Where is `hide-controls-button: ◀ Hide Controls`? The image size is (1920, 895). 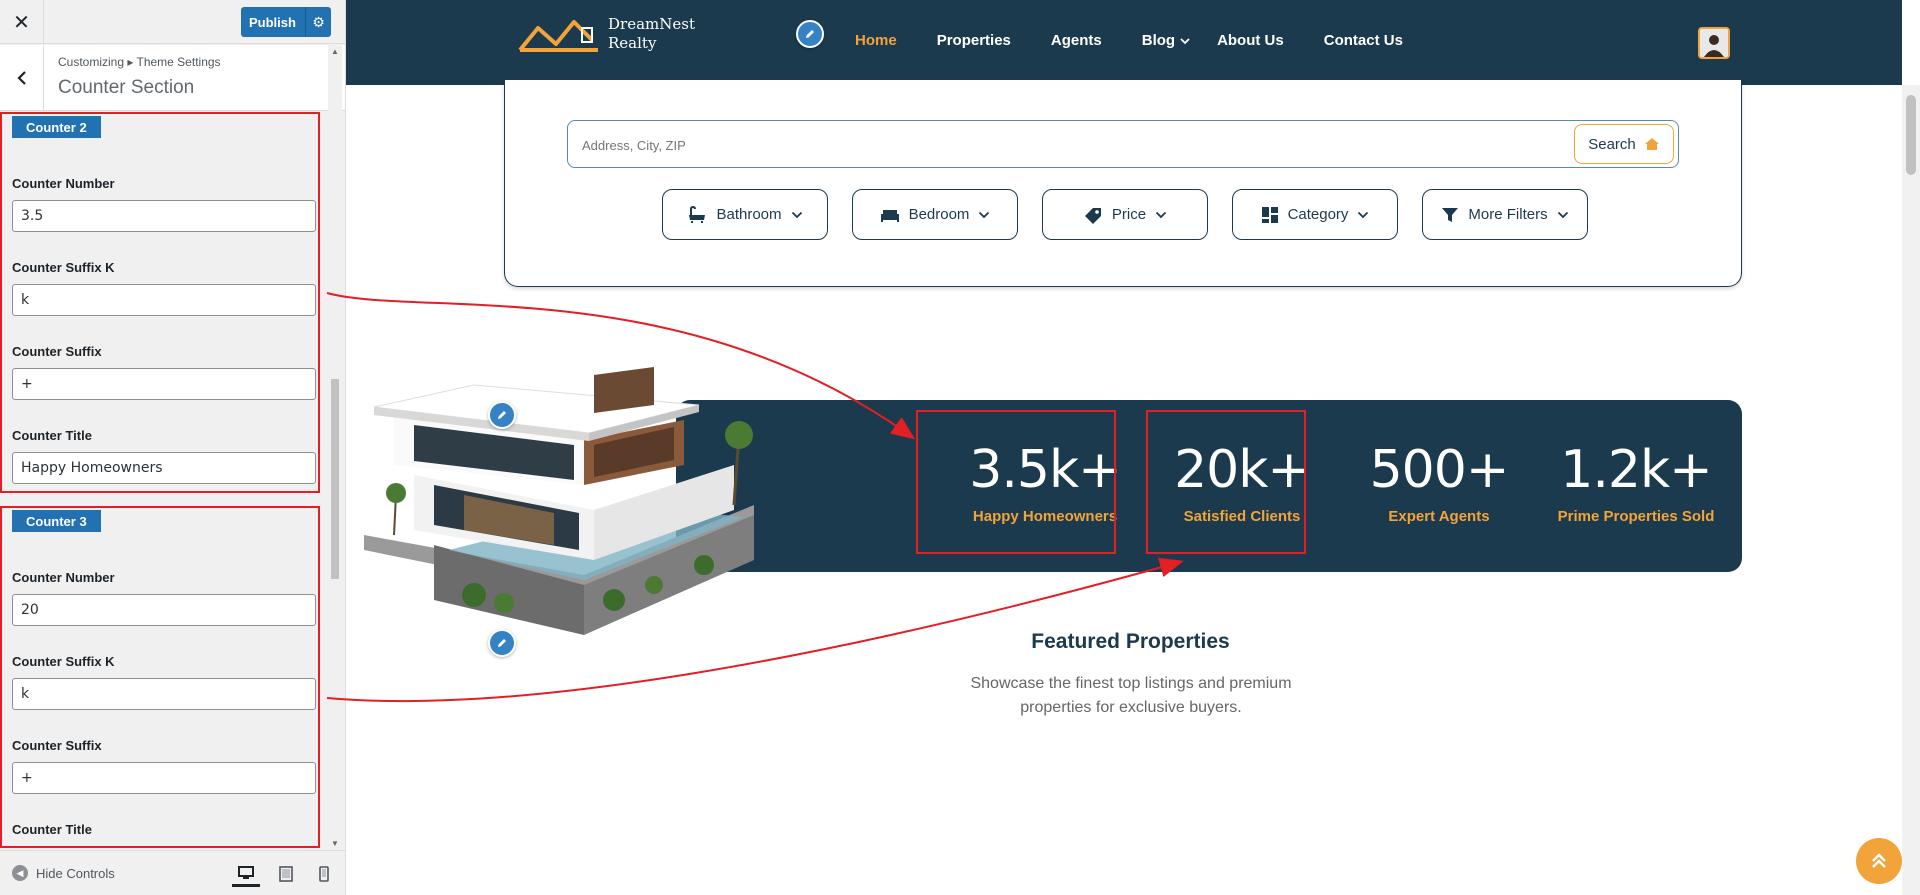
hide-controls-button: ◀ Hide Controls is located at coordinates (63, 873).